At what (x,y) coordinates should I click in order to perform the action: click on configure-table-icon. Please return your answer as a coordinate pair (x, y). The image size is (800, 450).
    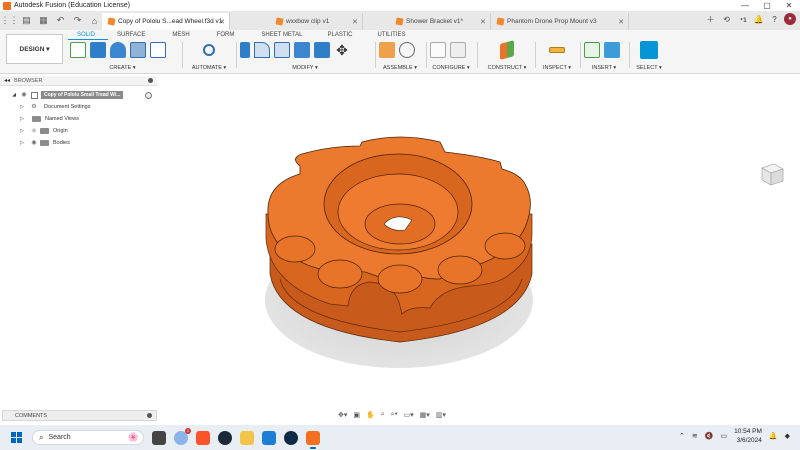
    Looking at the image, I should click on (438, 50).